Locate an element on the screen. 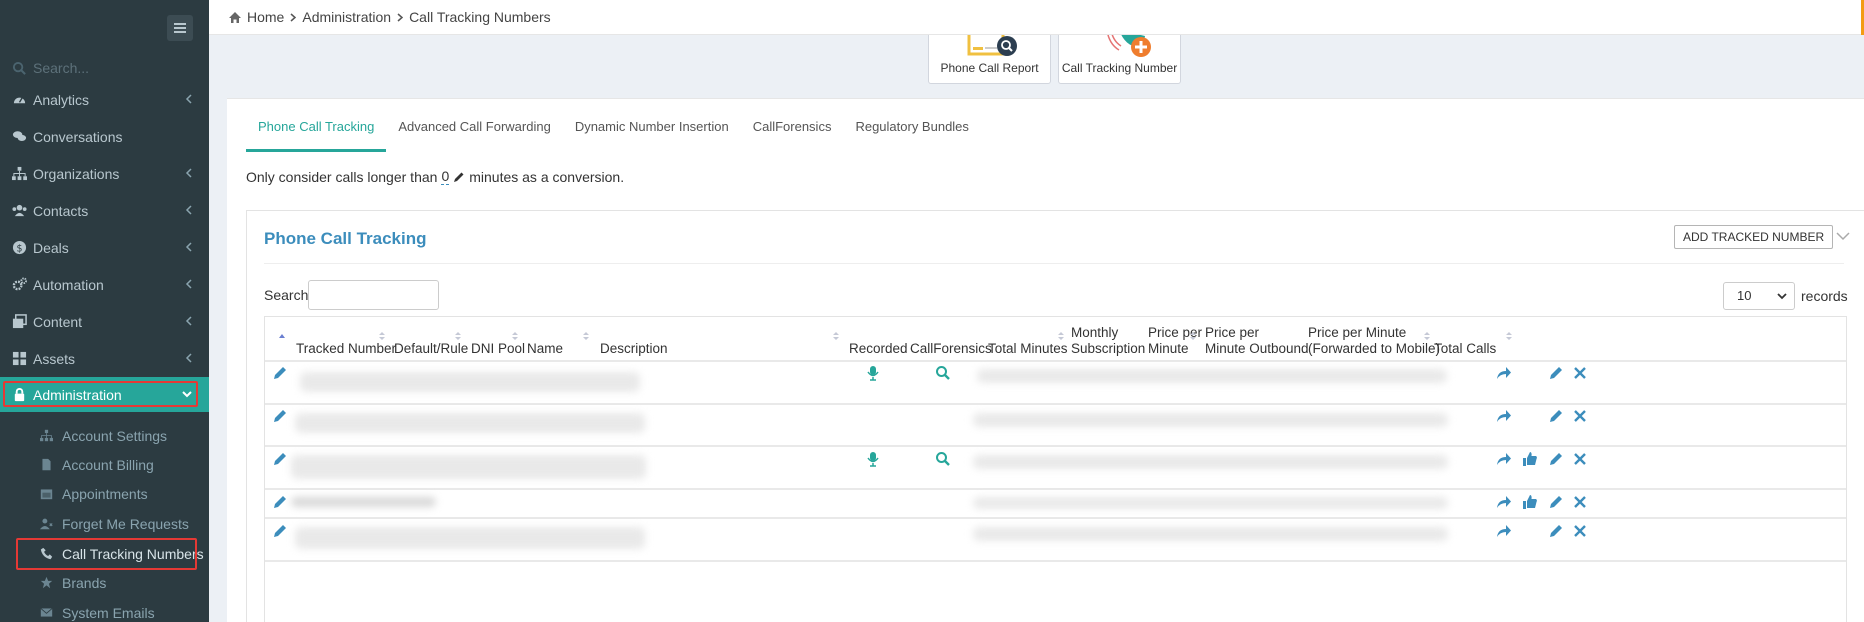 This screenshot has height=622, width=1864. conversion-minutes-value: 0 is located at coordinates (445, 176).